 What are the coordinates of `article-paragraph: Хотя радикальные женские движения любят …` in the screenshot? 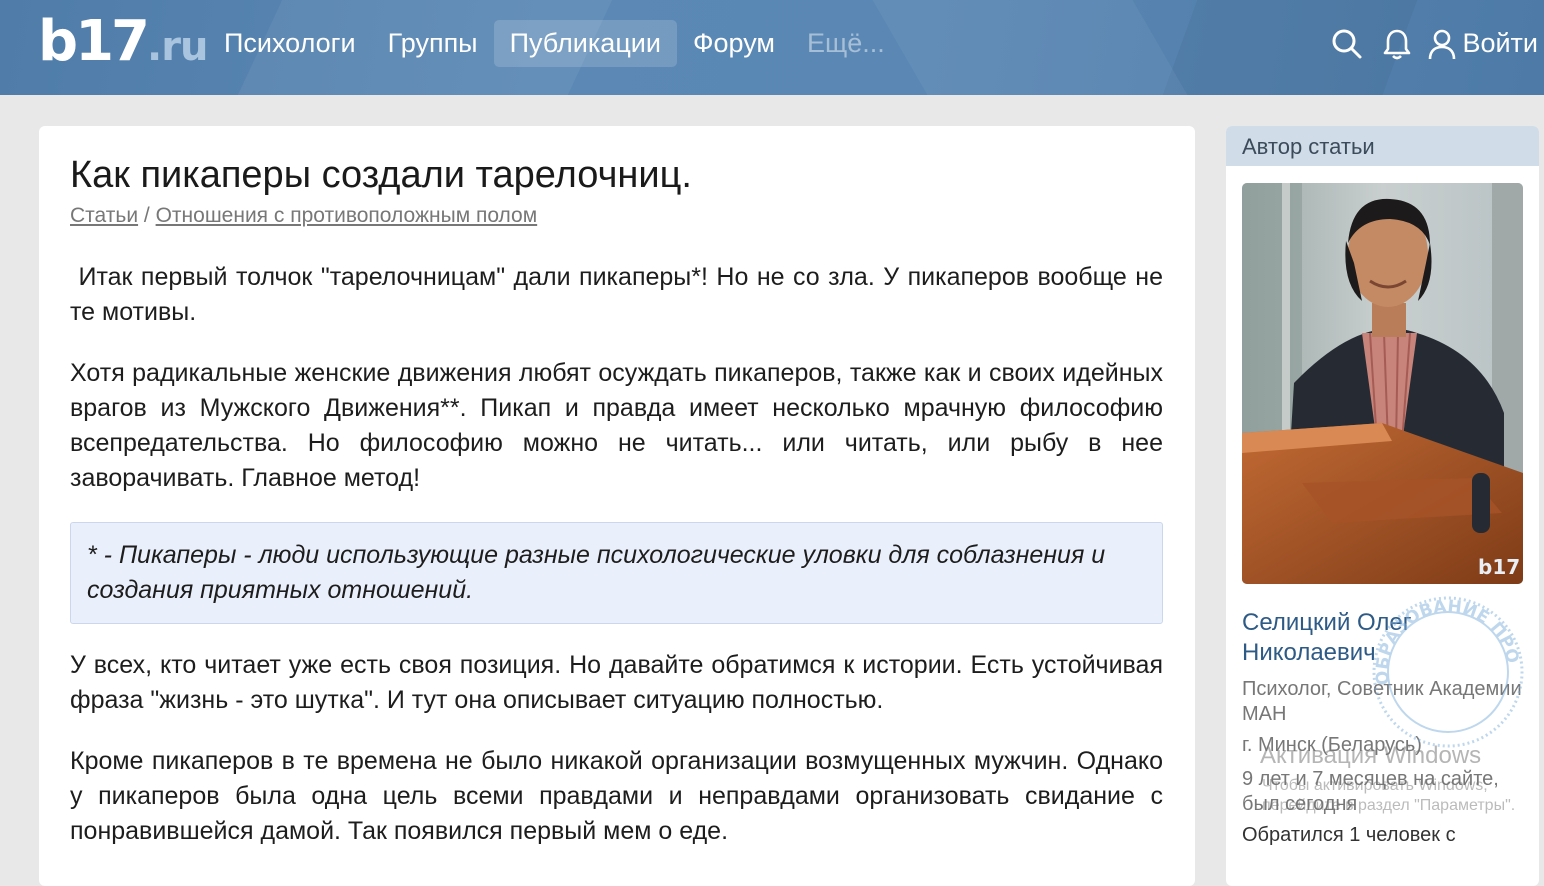 It's located at (616, 425).